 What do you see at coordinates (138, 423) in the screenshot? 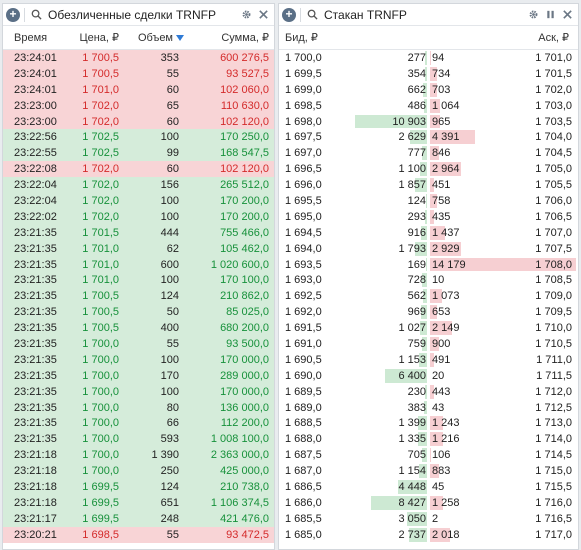
I see `trade-row: 23:21:35 1 700,0 66 112 200,0` at bounding box center [138, 423].